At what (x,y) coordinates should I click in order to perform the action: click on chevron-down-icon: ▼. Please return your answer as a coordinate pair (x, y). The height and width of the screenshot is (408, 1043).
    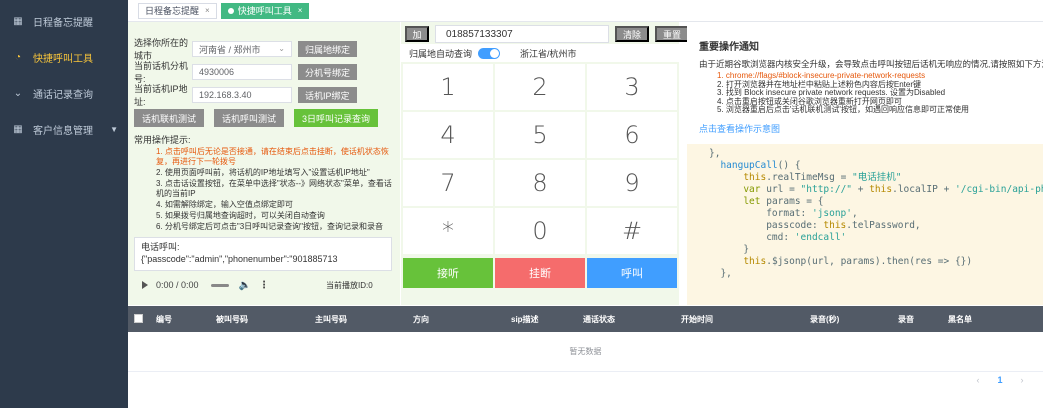
    Looking at the image, I should click on (114, 129).